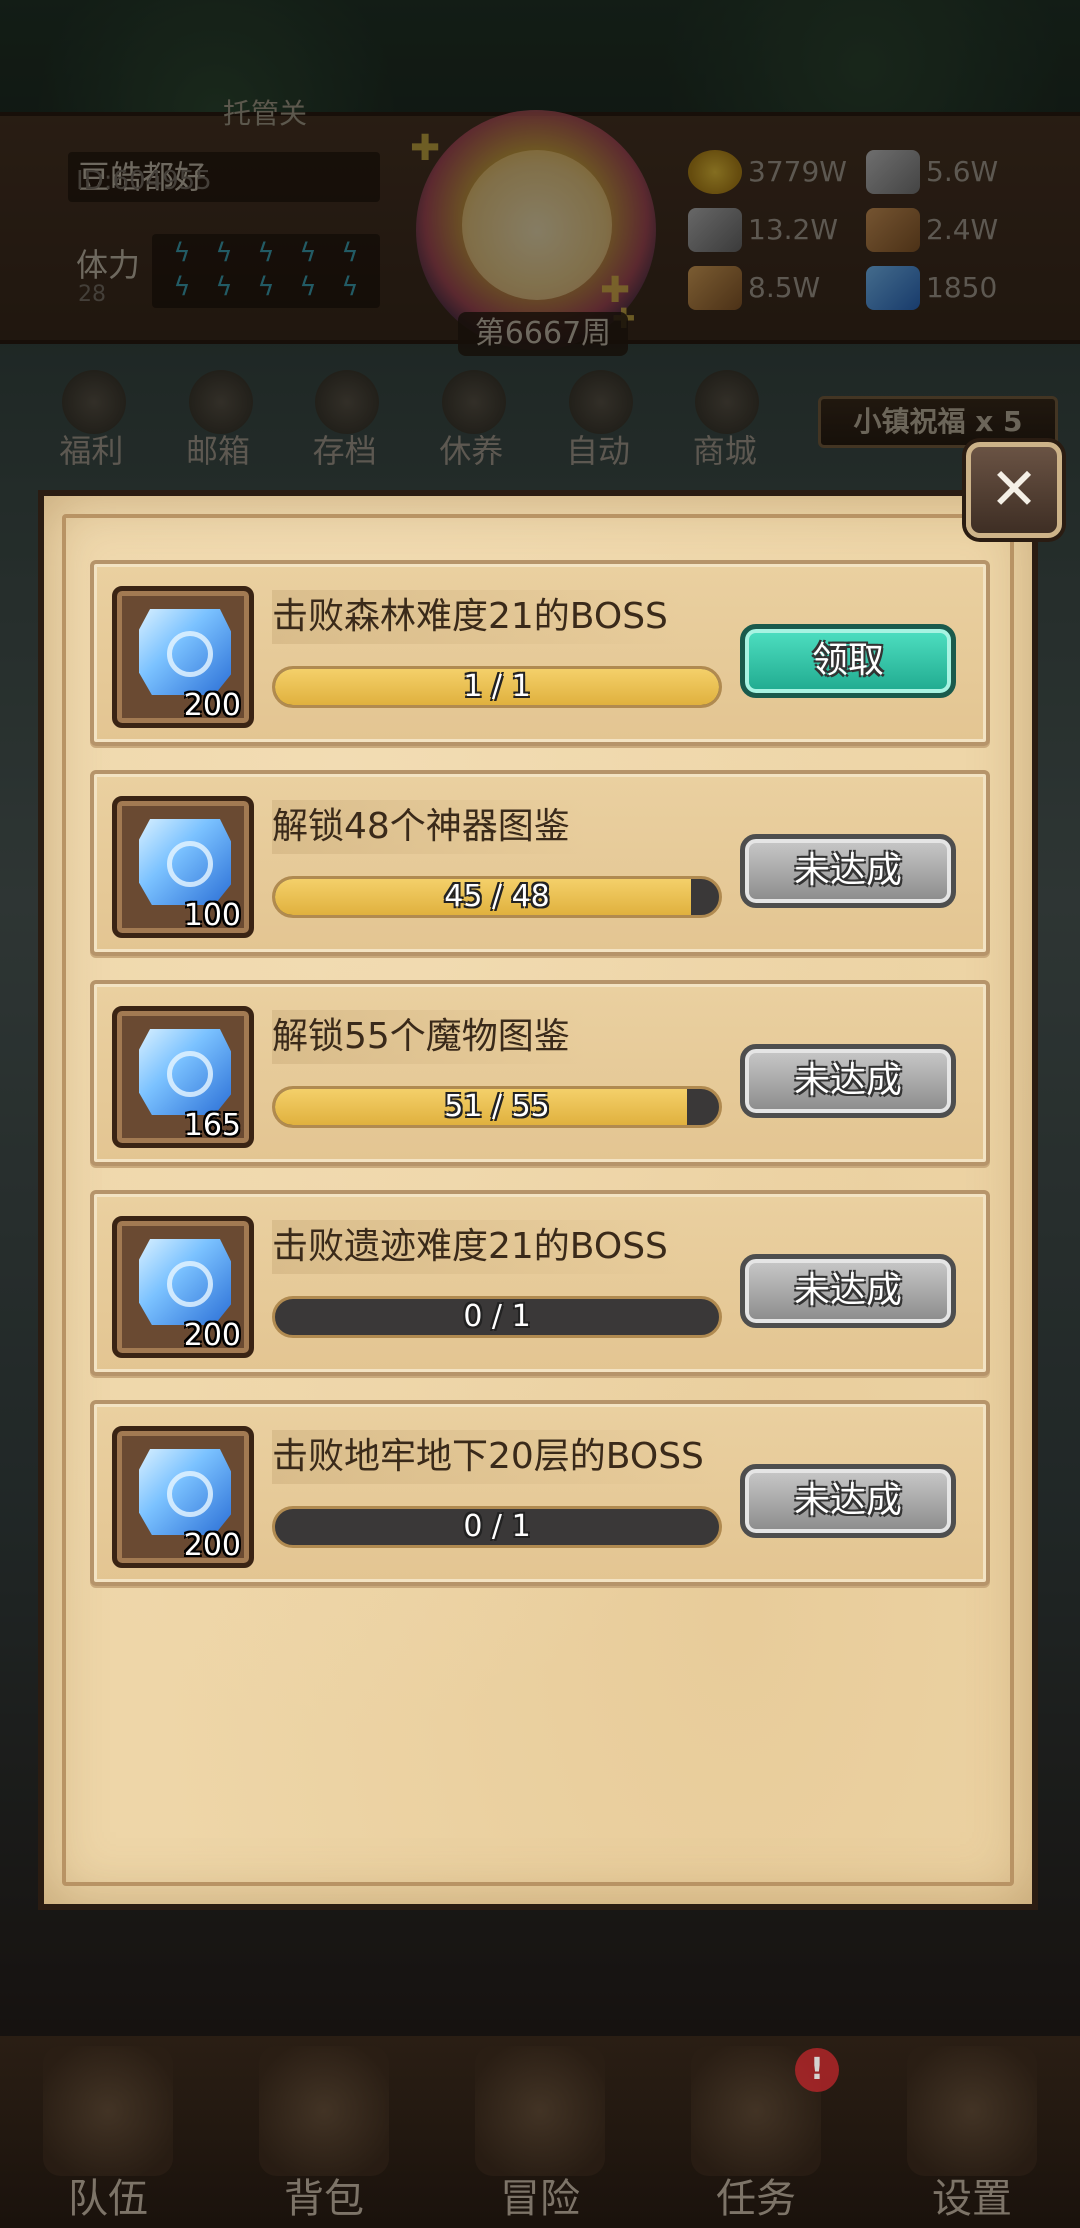 This screenshot has width=1080, height=2228. I want to click on reward-slot: 165, so click(183, 1077).